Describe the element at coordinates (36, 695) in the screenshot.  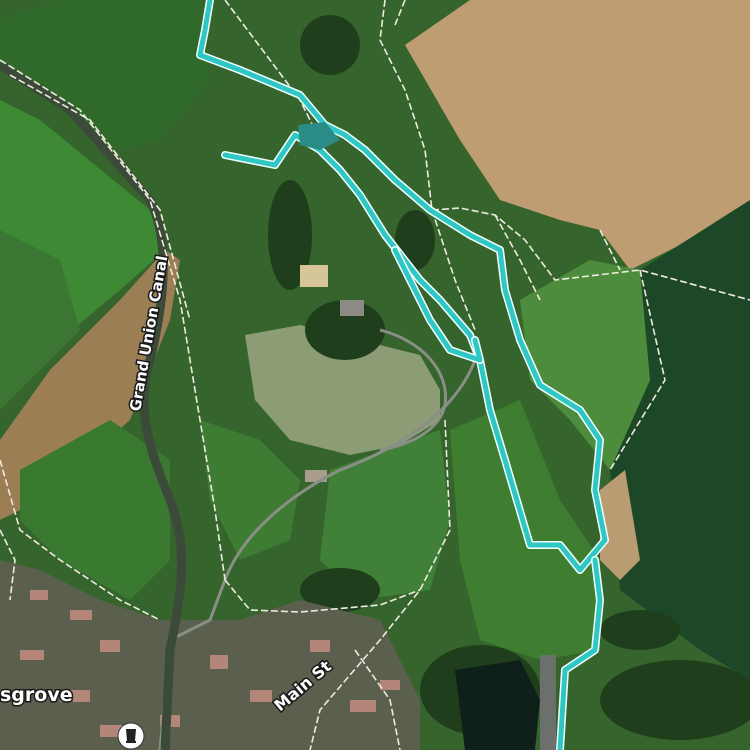
I see `town-label: sgrove` at that location.